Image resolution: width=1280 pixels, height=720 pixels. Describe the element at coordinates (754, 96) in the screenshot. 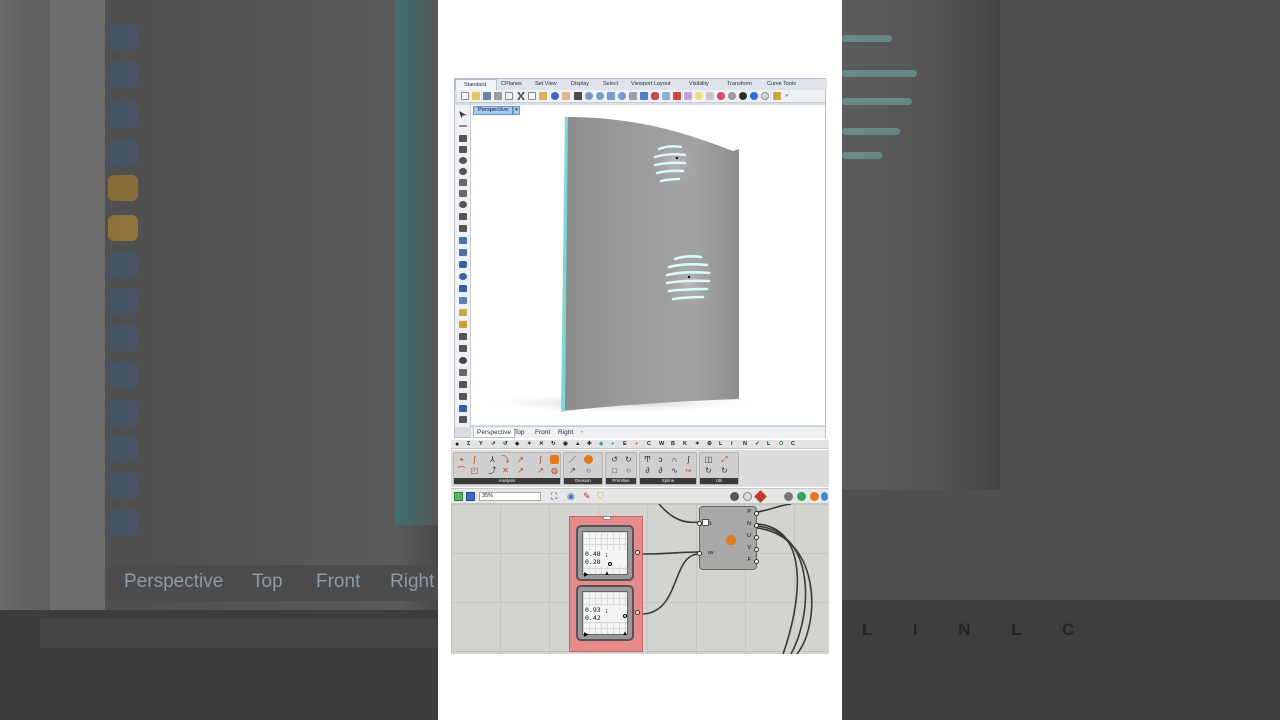

I see `render-icon` at that location.